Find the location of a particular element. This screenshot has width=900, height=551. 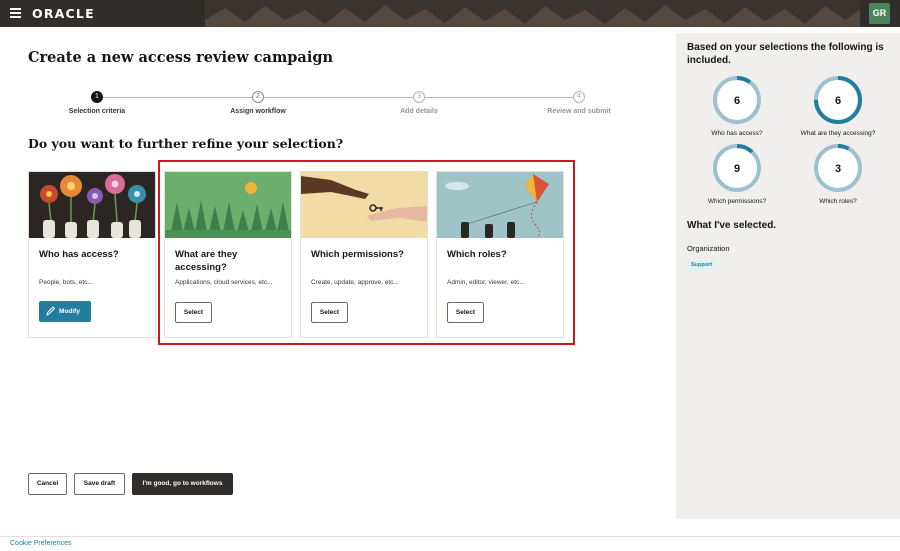

user-avatar: GR is located at coordinates (879, 13).